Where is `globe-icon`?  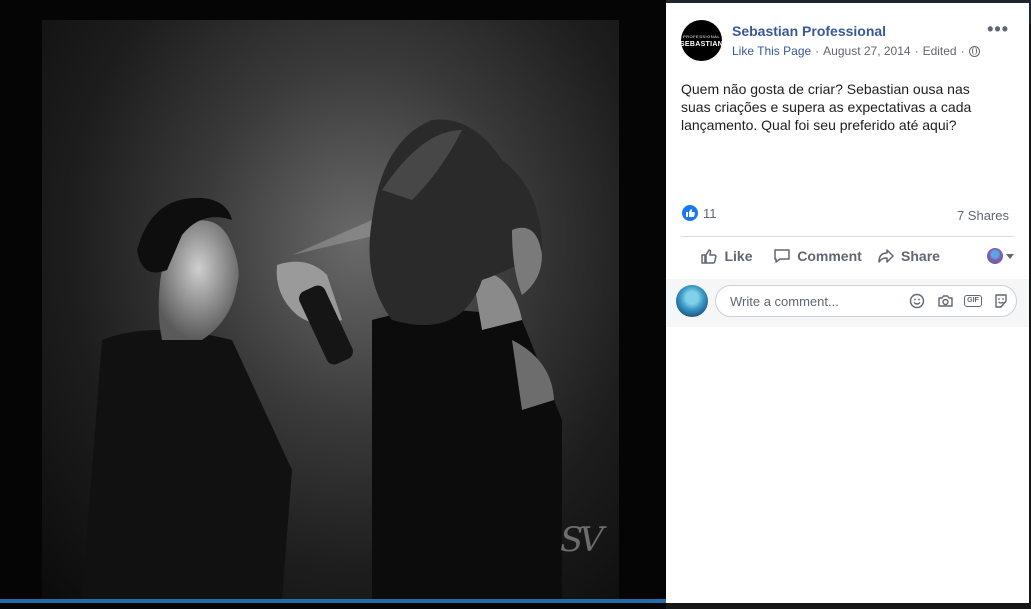
globe-icon is located at coordinates (974, 51).